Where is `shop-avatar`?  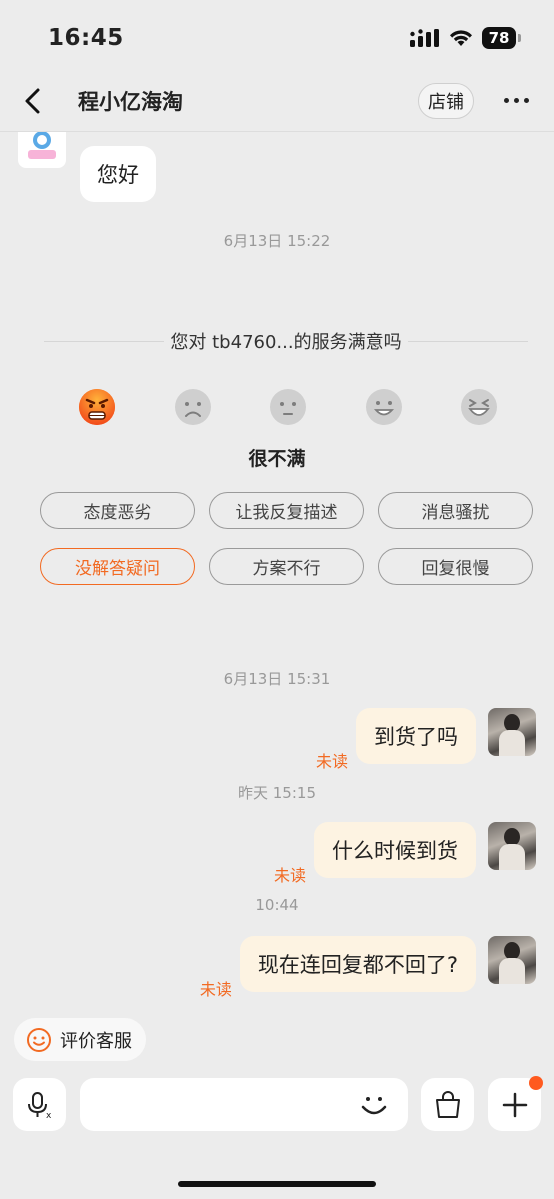
shop-avatar is located at coordinates (42, 150).